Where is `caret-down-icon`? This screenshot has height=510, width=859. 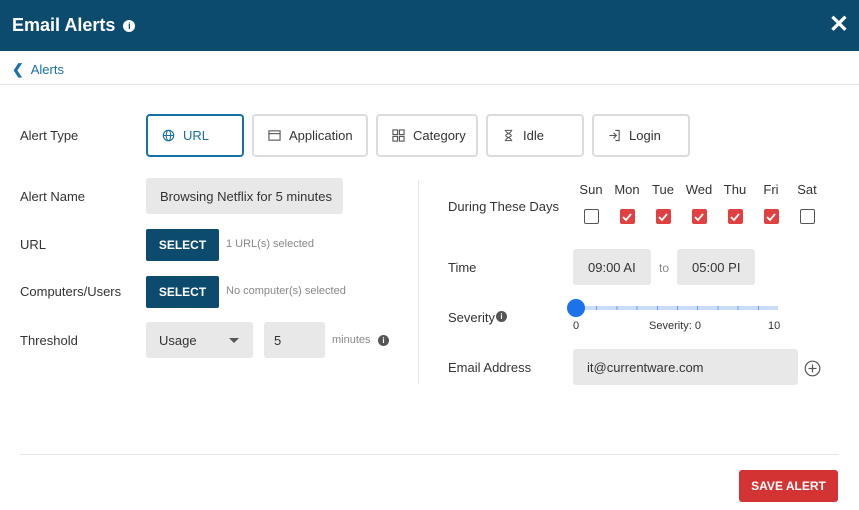
caret-down-icon is located at coordinates (234, 340).